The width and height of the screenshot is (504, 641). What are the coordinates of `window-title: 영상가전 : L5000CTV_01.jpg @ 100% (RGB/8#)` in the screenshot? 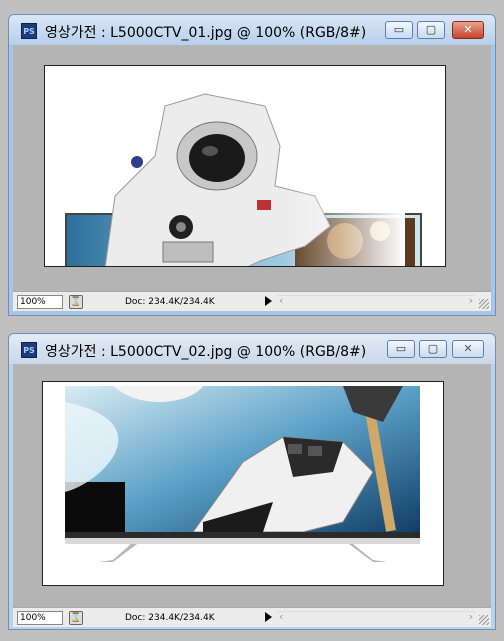 It's located at (206, 33).